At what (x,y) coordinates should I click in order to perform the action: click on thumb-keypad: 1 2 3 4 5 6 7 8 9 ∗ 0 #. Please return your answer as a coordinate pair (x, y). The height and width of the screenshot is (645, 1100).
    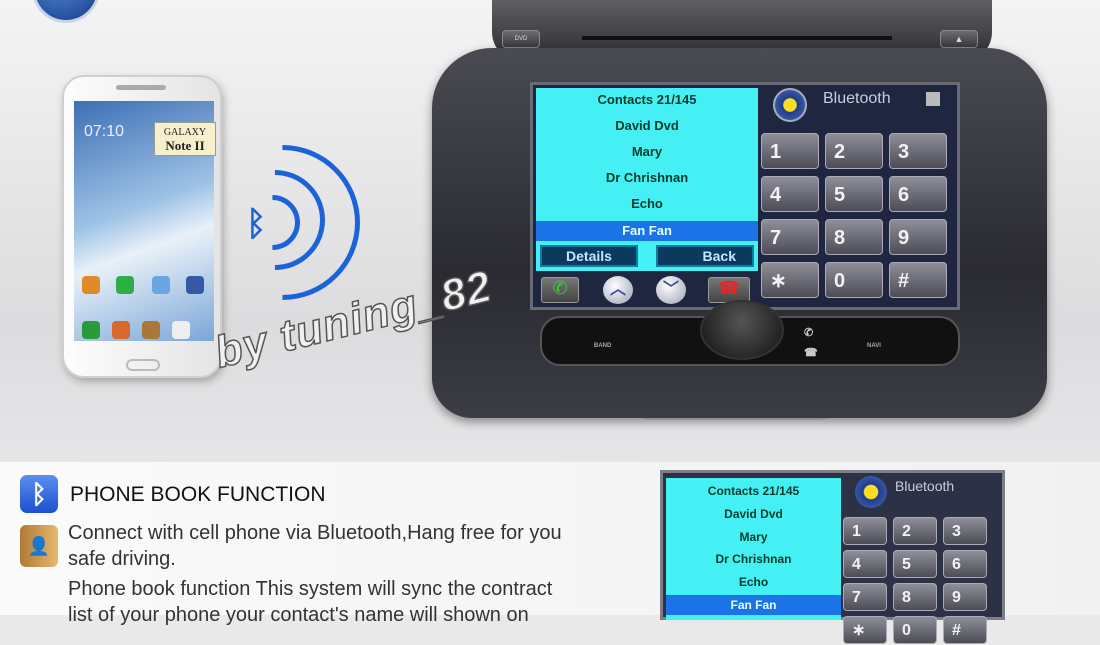
    Looking at the image, I should click on (920, 580).